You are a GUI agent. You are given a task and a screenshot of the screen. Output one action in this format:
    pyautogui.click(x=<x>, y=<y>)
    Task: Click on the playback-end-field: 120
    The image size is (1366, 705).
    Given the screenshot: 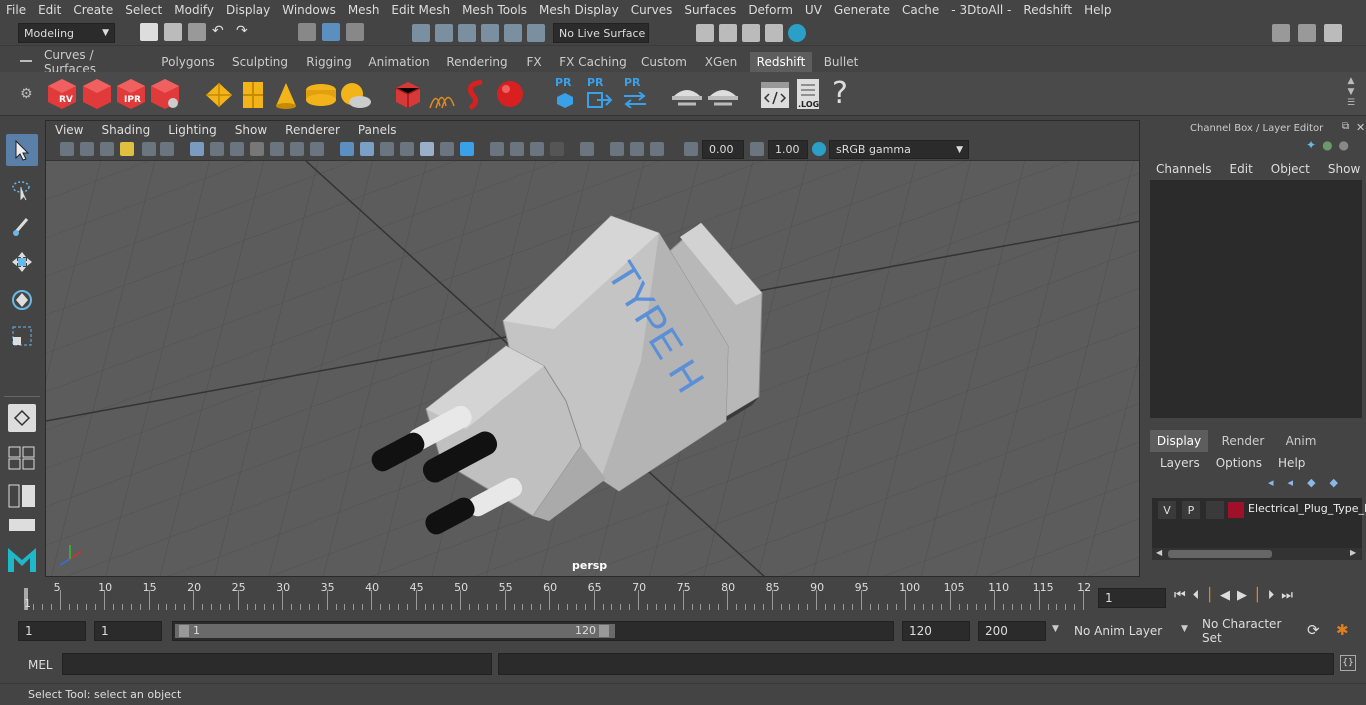 What is the action you would take?
    pyautogui.click(x=936, y=631)
    